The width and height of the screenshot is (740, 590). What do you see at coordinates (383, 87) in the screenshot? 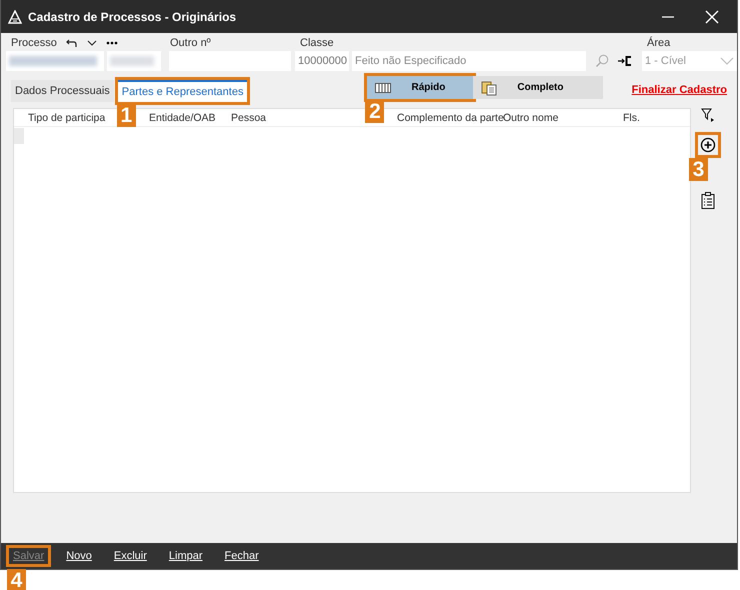
I see `table-grid-icon` at bounding box center [383, 87].